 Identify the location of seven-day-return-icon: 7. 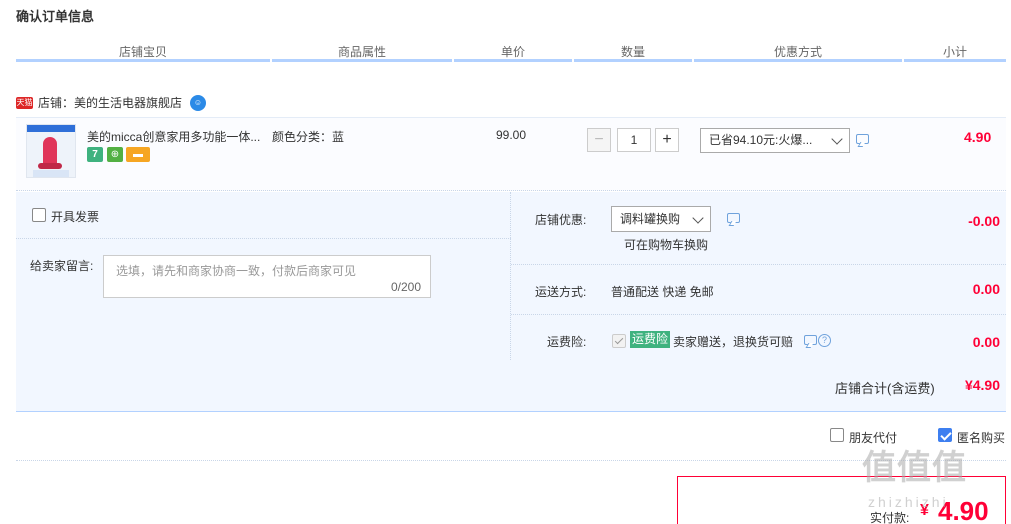
(95, 154).